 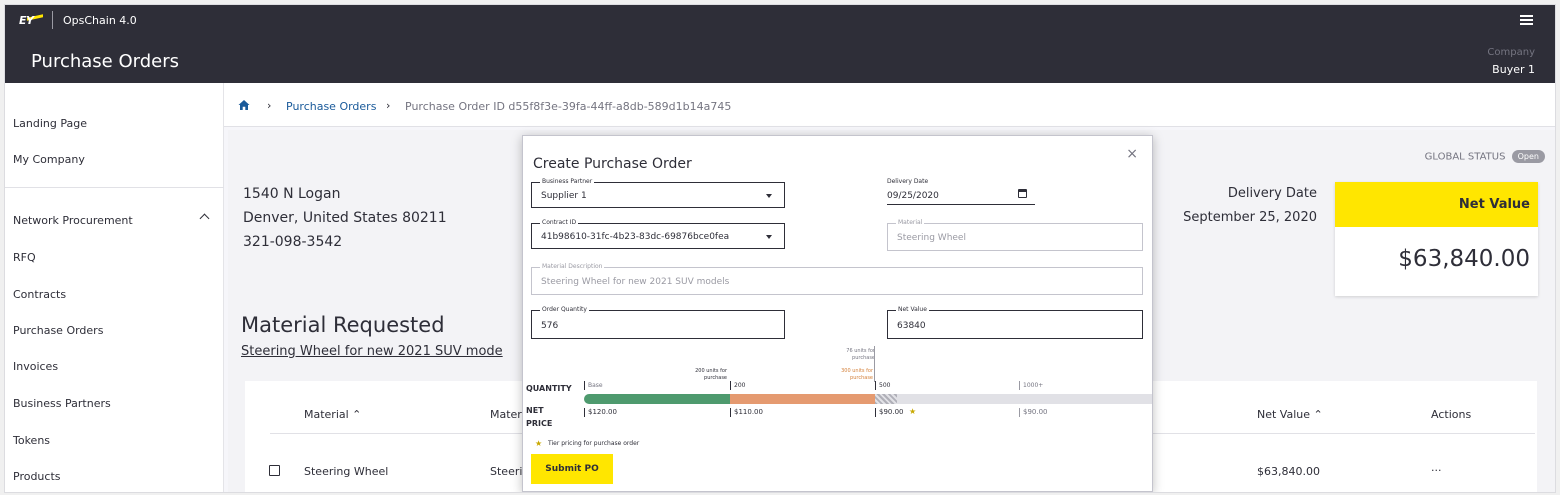 What do you see at coordinates (1035, 385) in the screenshot?
I see `tier-qty-1000: 1000+` at bounding box center [1035, 385].